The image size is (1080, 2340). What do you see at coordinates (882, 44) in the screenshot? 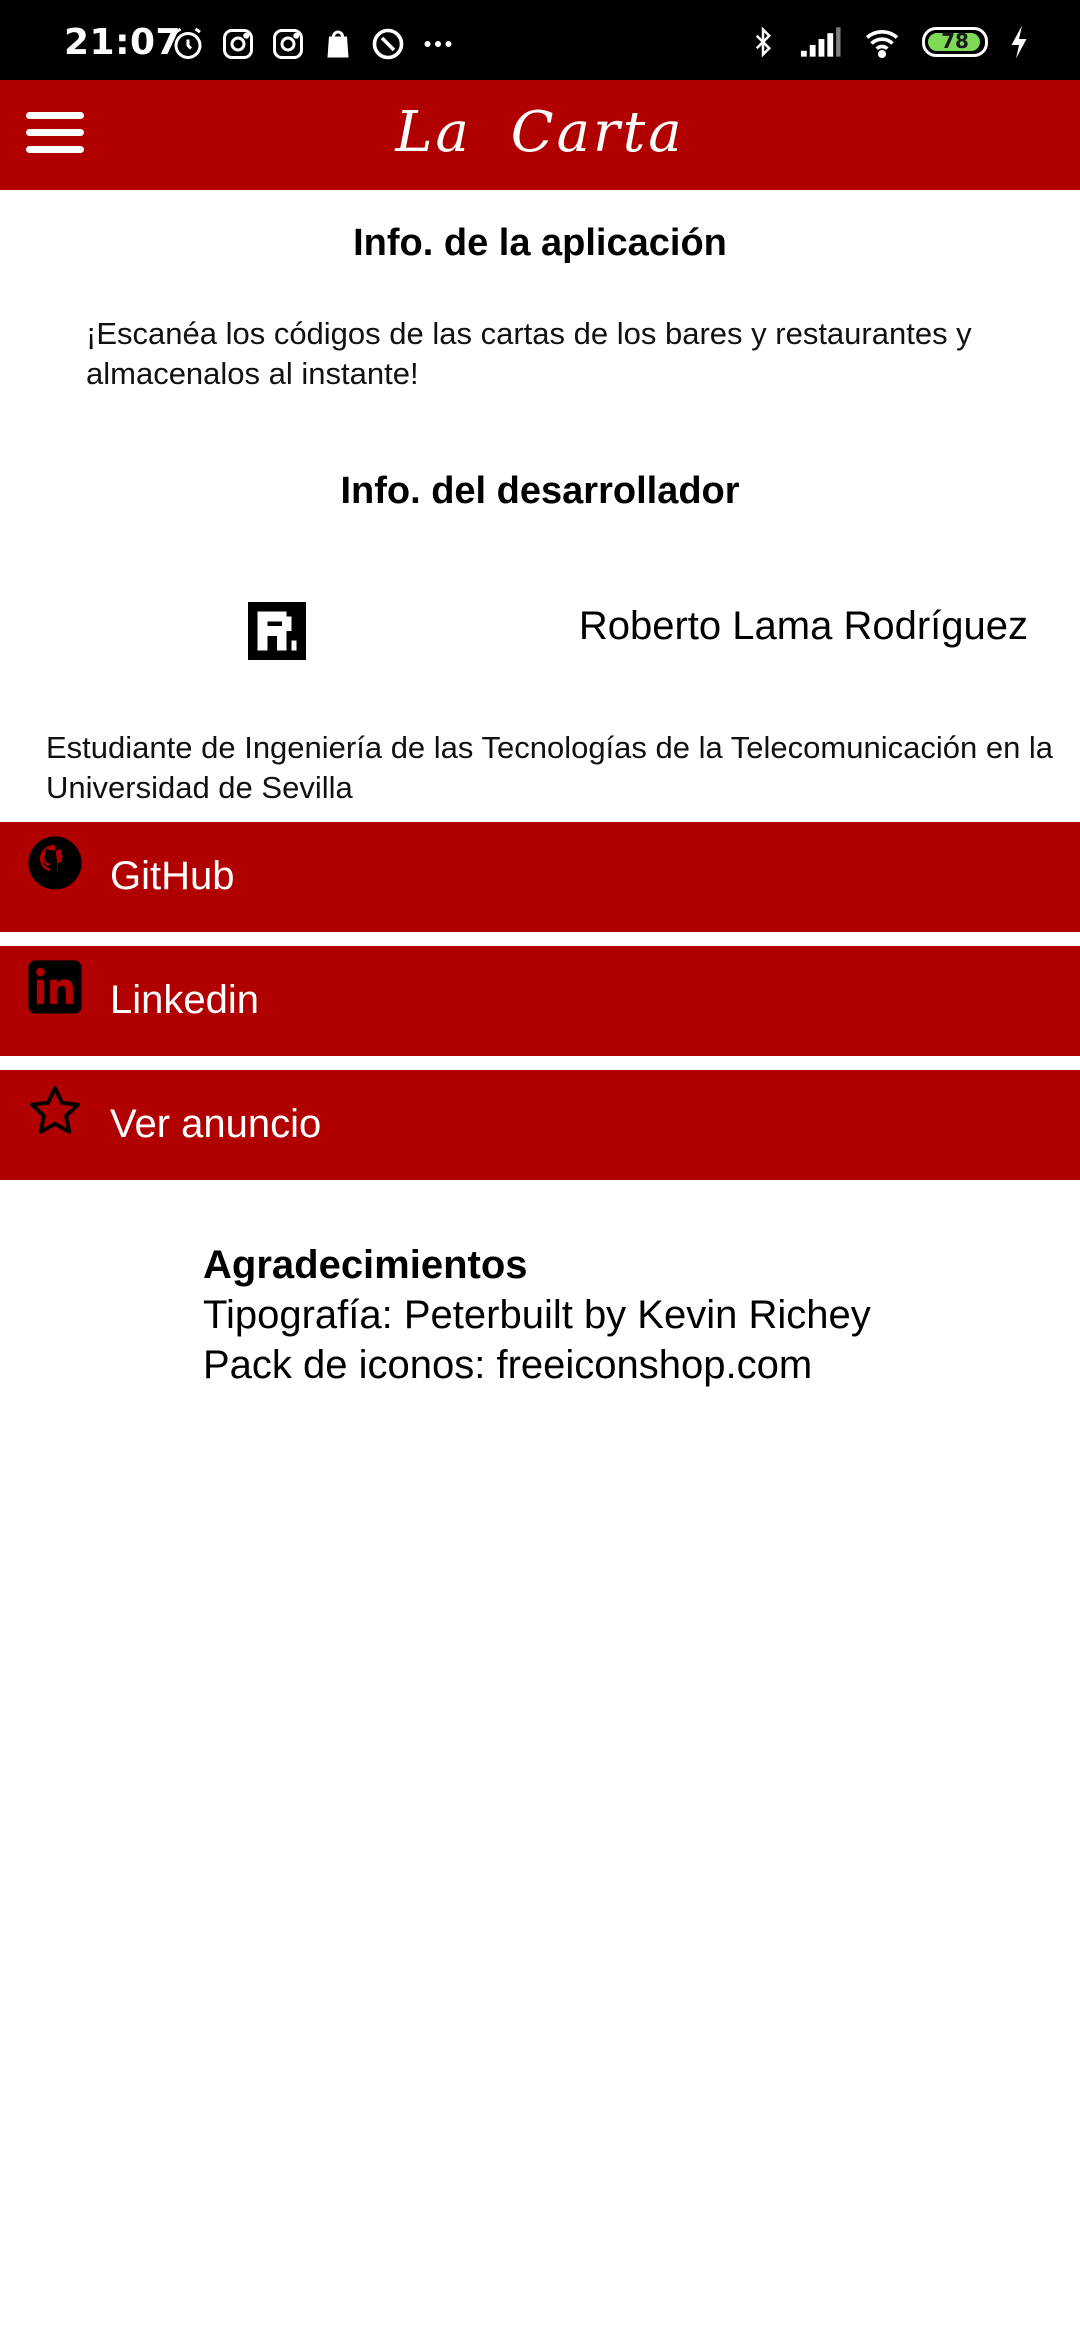
I see `wifi-icon` at bounding box center [882, 44].